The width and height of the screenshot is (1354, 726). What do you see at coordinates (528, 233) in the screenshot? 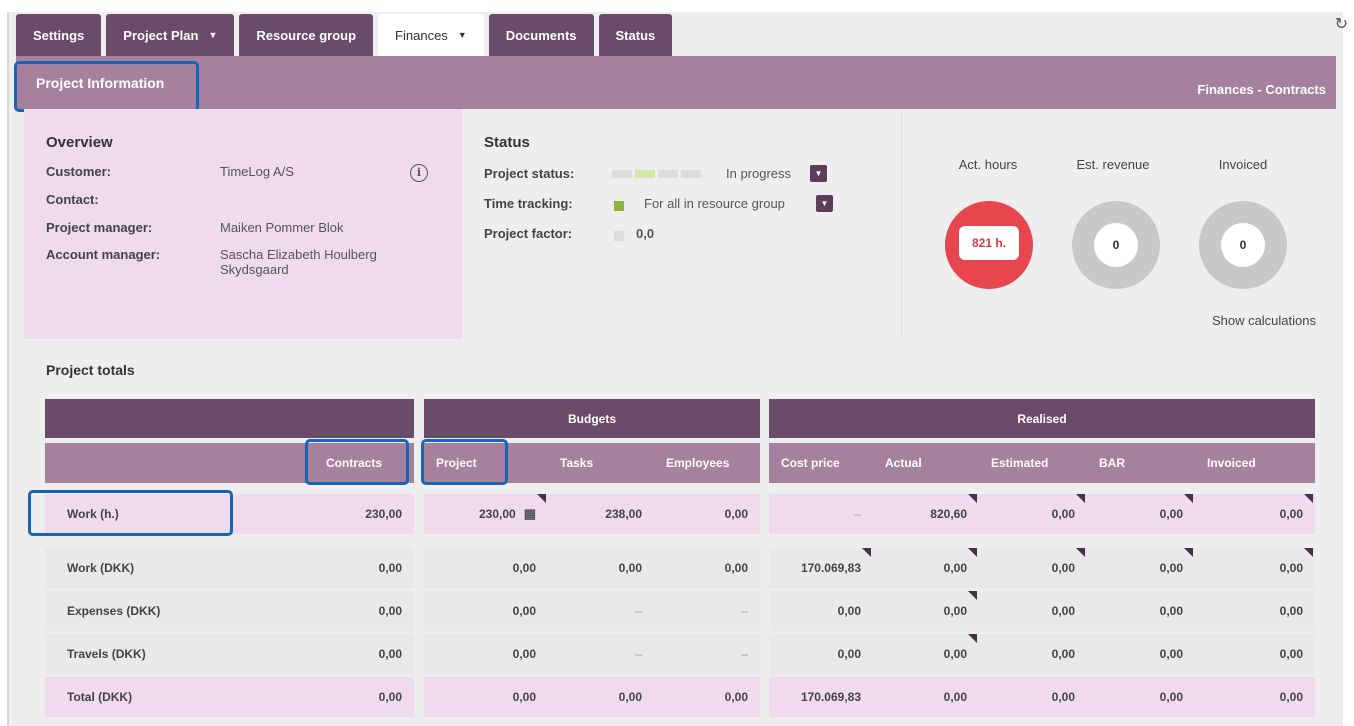
I see `project-factor-label: Project factor:` at bounding box center [528, 233].